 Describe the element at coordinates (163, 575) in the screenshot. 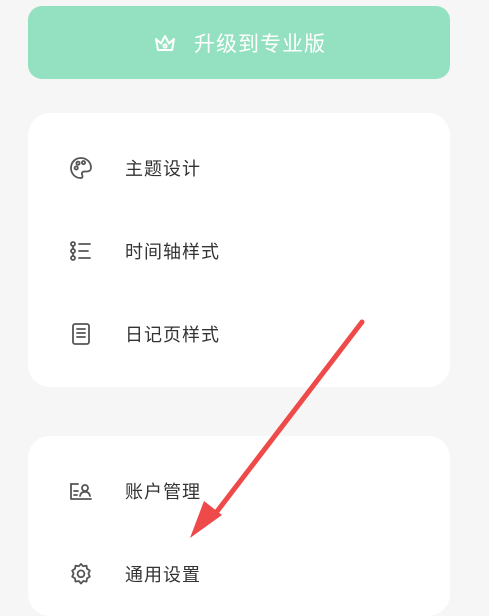

I see `menu-item-label: 通用设置` at that location.